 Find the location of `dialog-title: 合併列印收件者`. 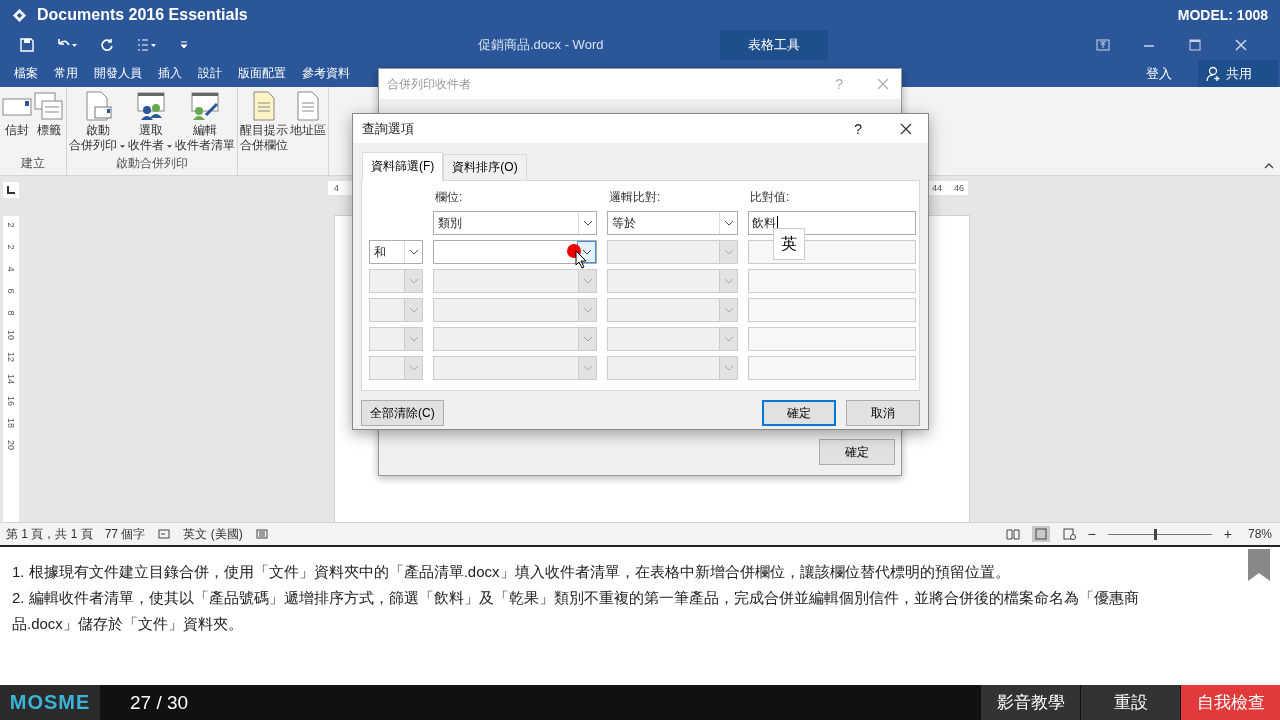

dialog-title: 合併列印收件者 is located at coordinates (429, 84).